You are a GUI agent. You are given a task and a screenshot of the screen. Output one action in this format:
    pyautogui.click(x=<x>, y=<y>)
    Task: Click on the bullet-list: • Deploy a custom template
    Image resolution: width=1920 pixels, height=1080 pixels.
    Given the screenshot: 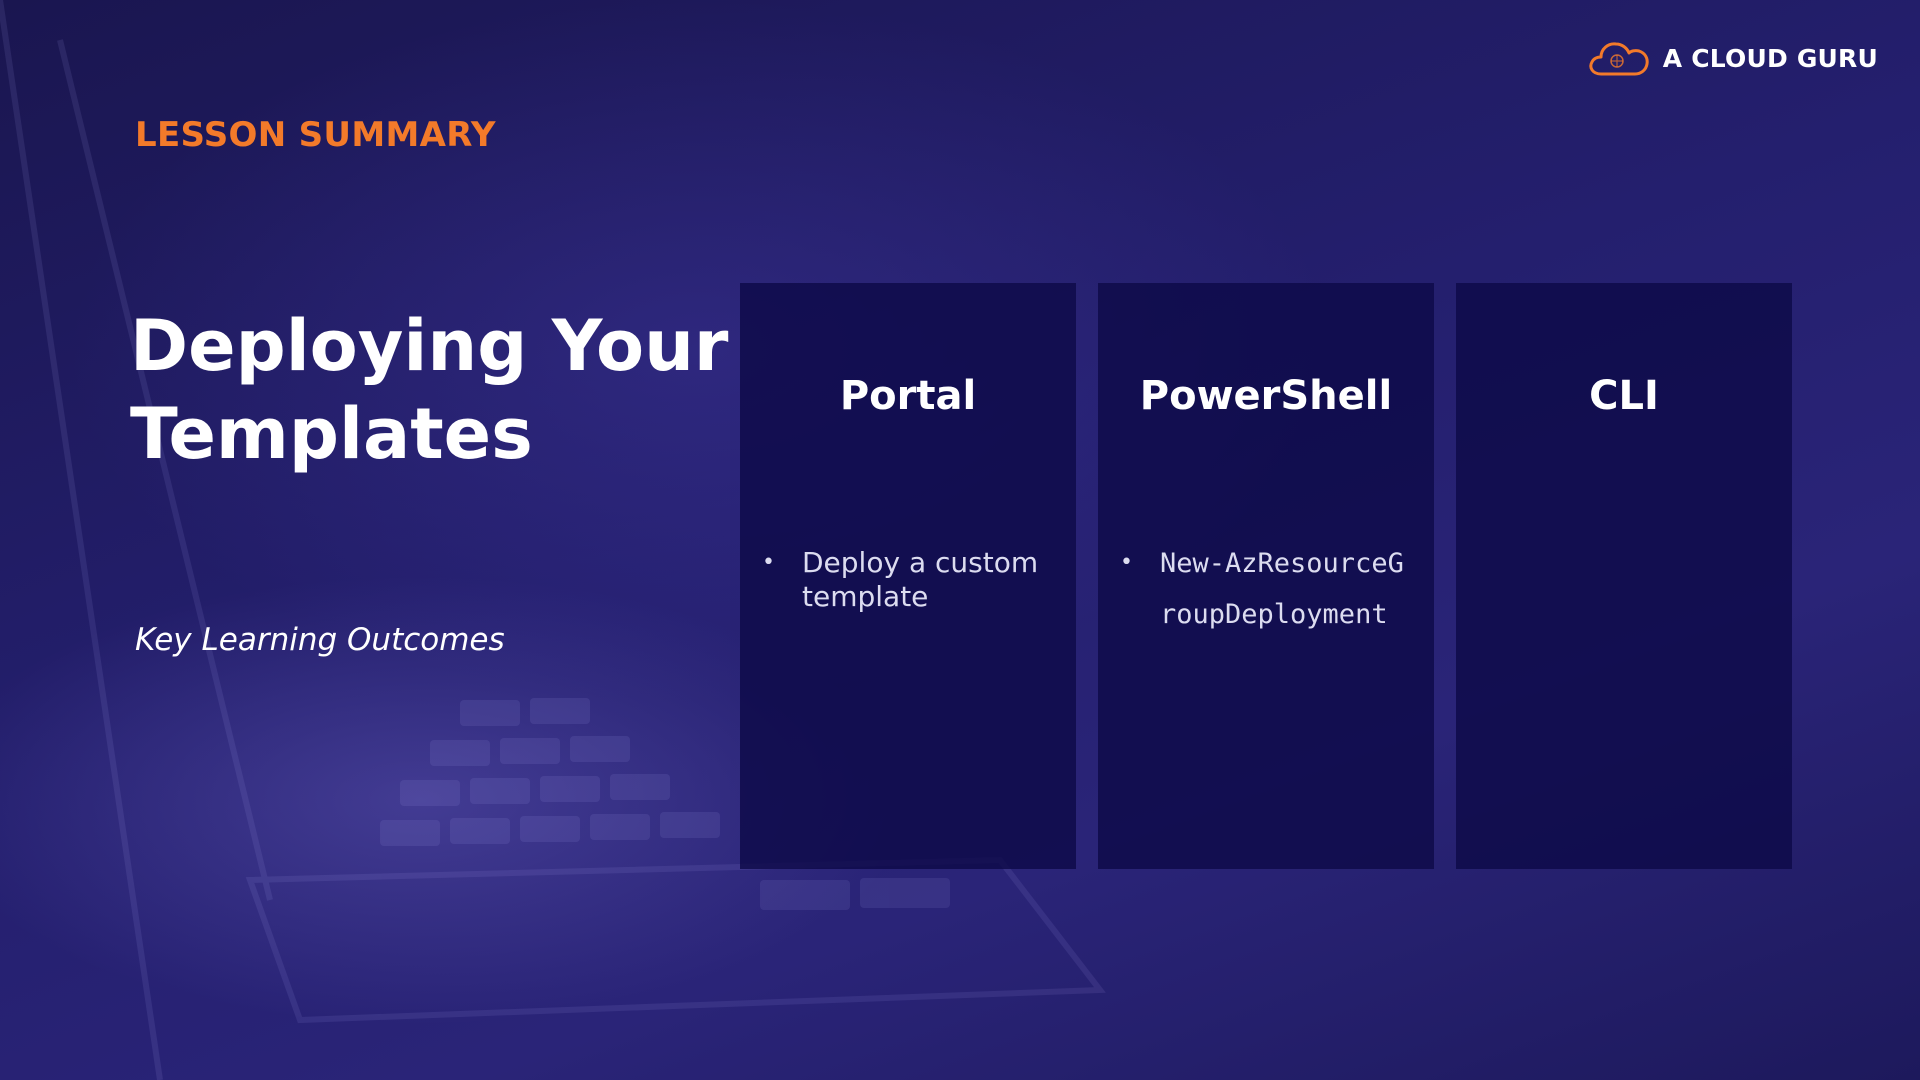 What is the action you would take?
    pyautogui.click(x=912, y=580)
    